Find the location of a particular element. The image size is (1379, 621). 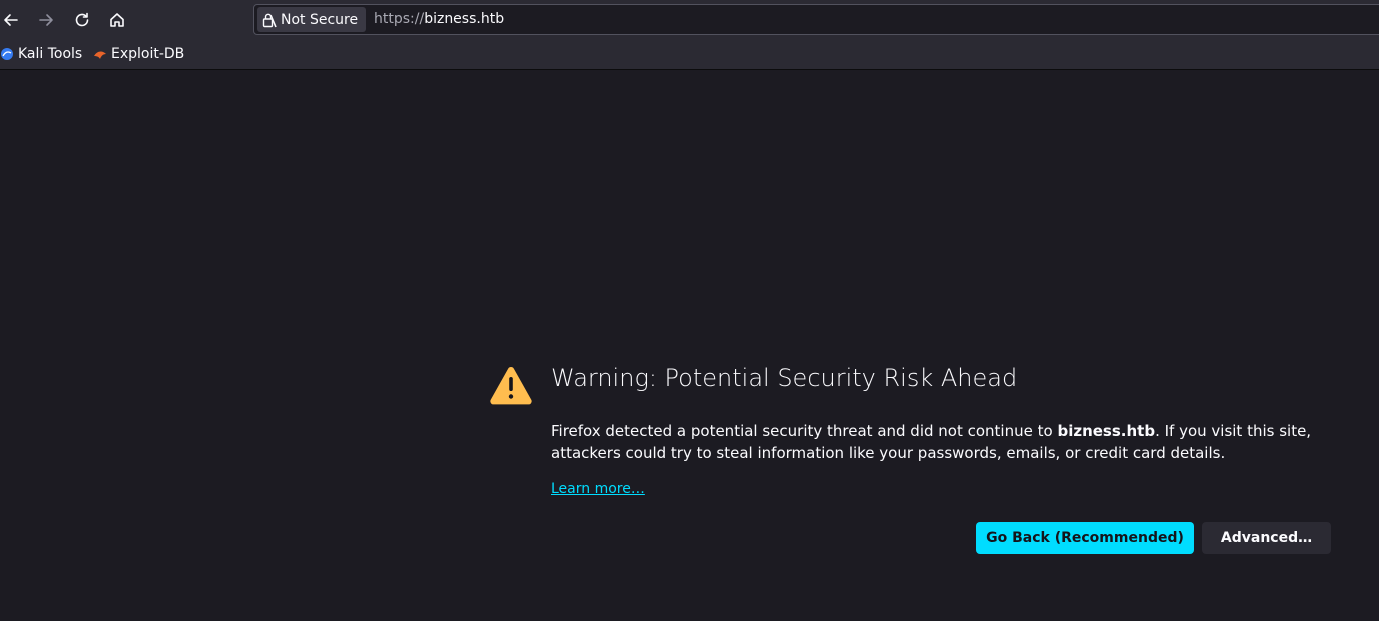

navigation-toolbar: Not Secure https://bizness.htb is located at coordinates (689, 20).